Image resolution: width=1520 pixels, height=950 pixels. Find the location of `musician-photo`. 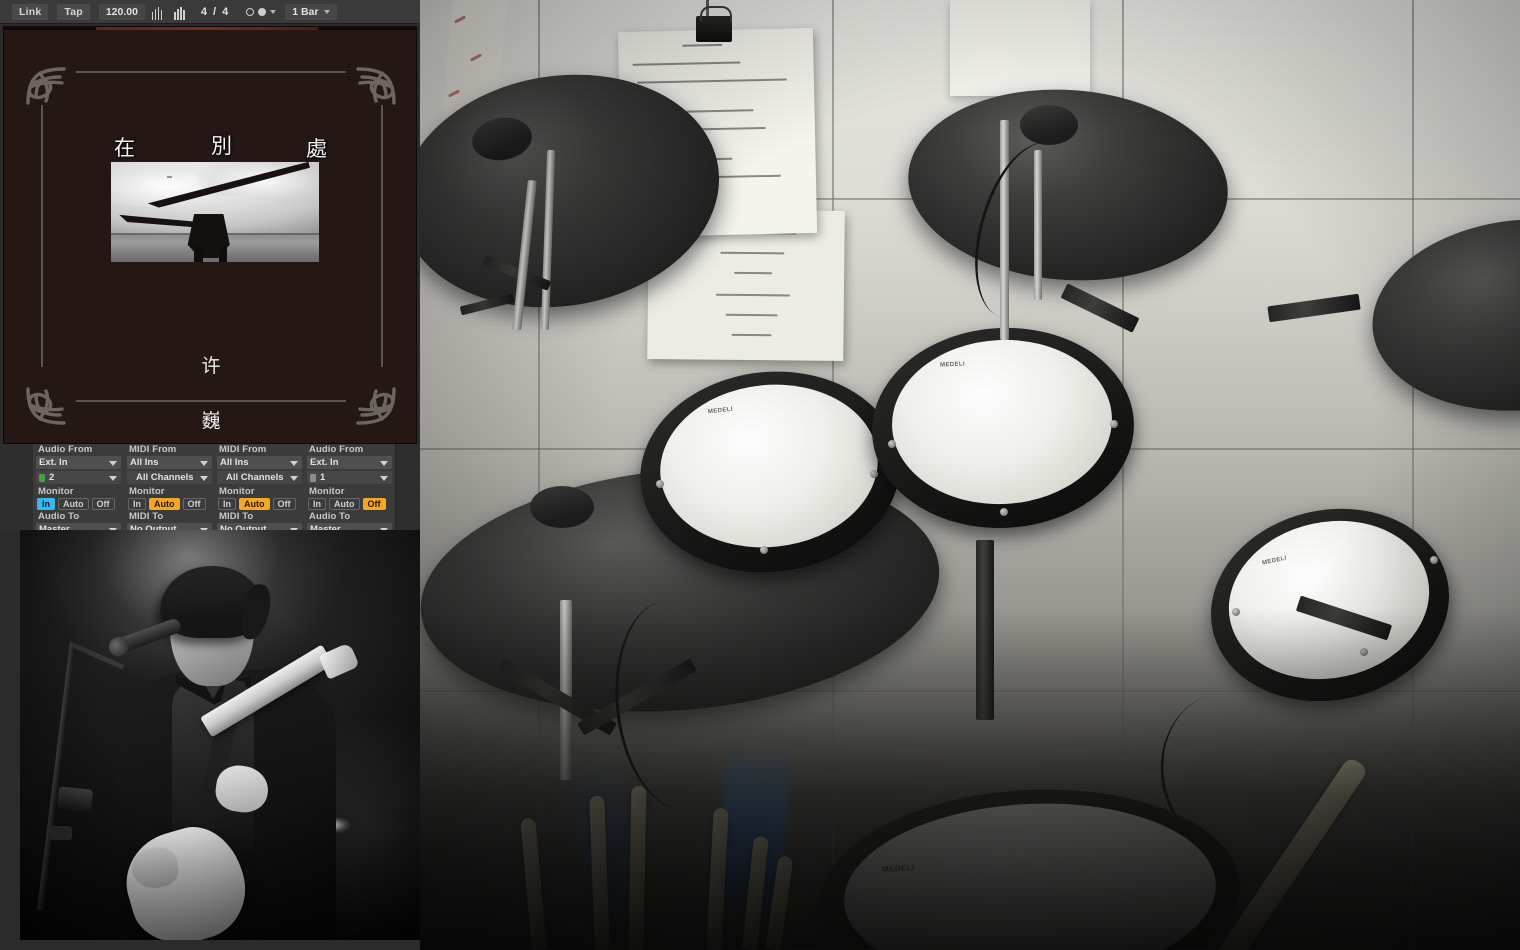

musician-photo is located at coordinates (220, 735).